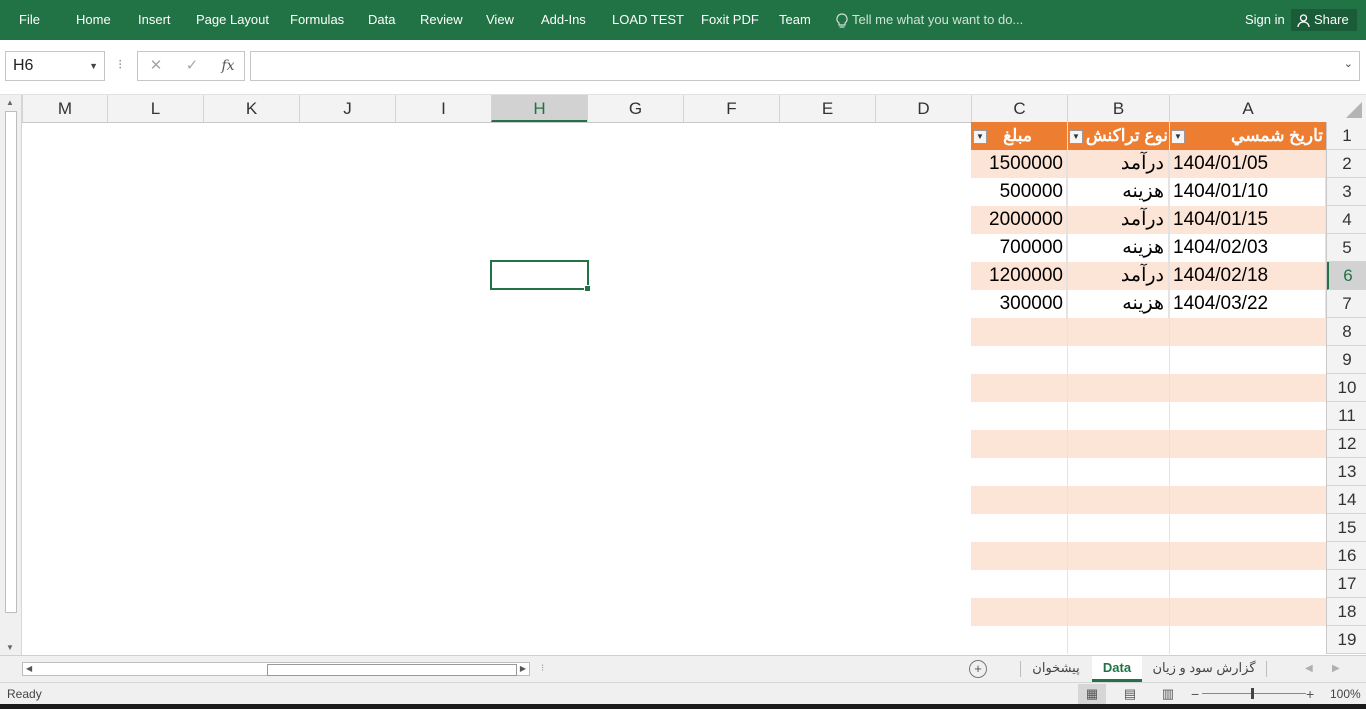  What do you see at coordinates (1346, 500) in the screenshot?
I see `row-header: 14` at bounding box center [1346, 500].